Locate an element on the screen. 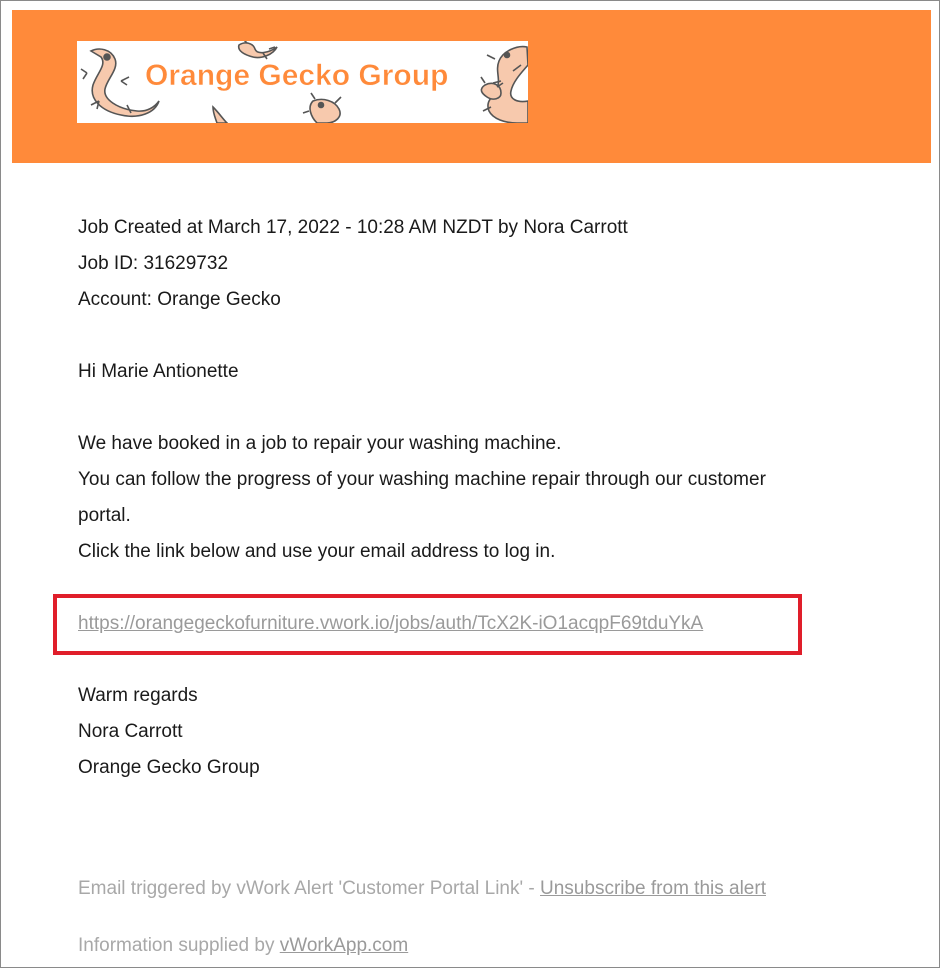  vworkapp-link: vWorkApp.com is located at coordinates (344, 945).